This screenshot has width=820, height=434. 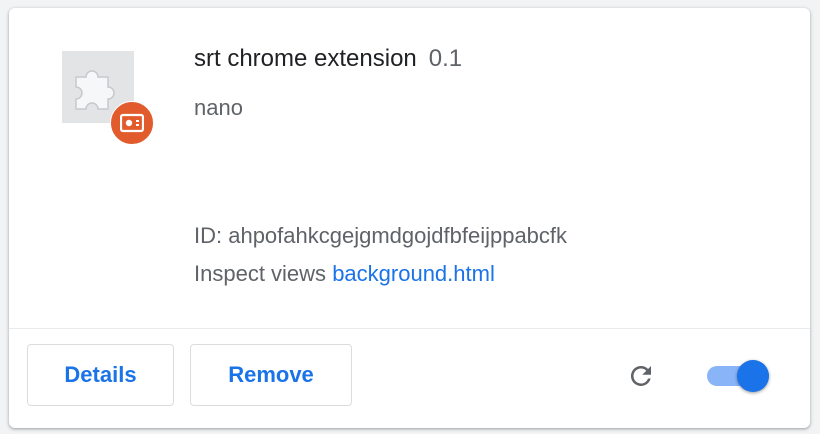 I want to click on inspect-views-row: Inspect views background.html, so click(x=344, y=274).